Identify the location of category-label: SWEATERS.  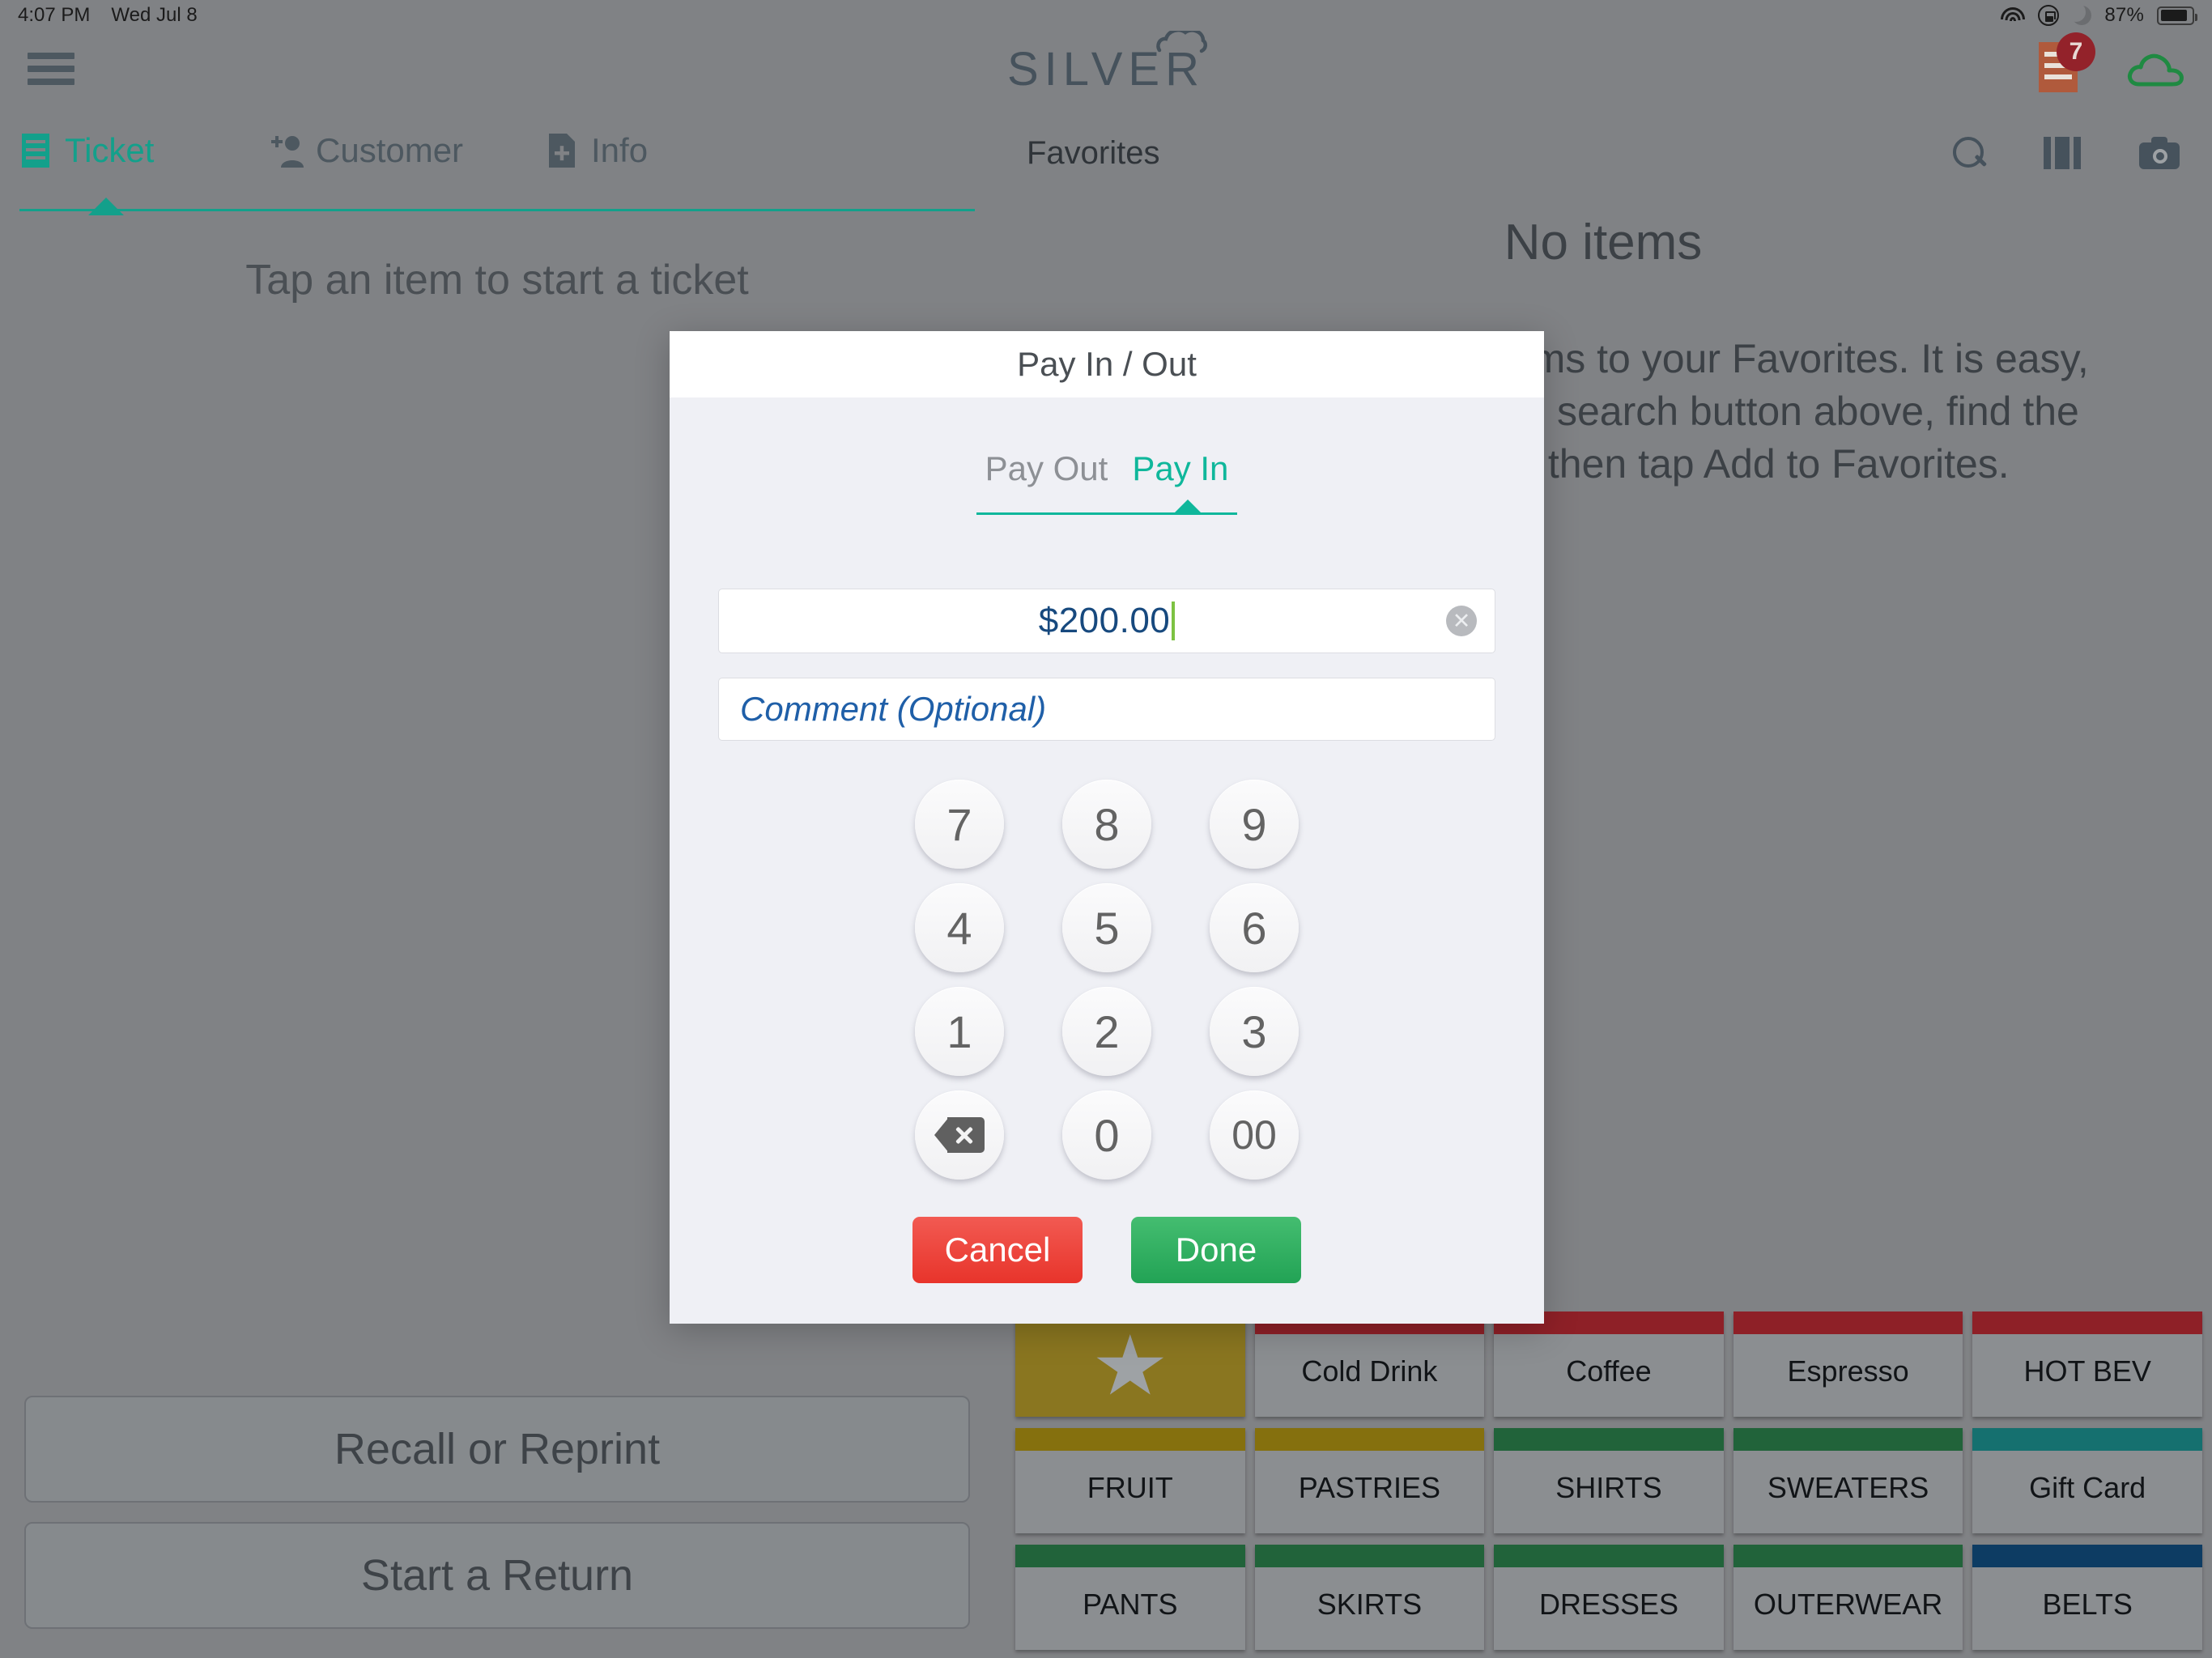
(1848, 1487).